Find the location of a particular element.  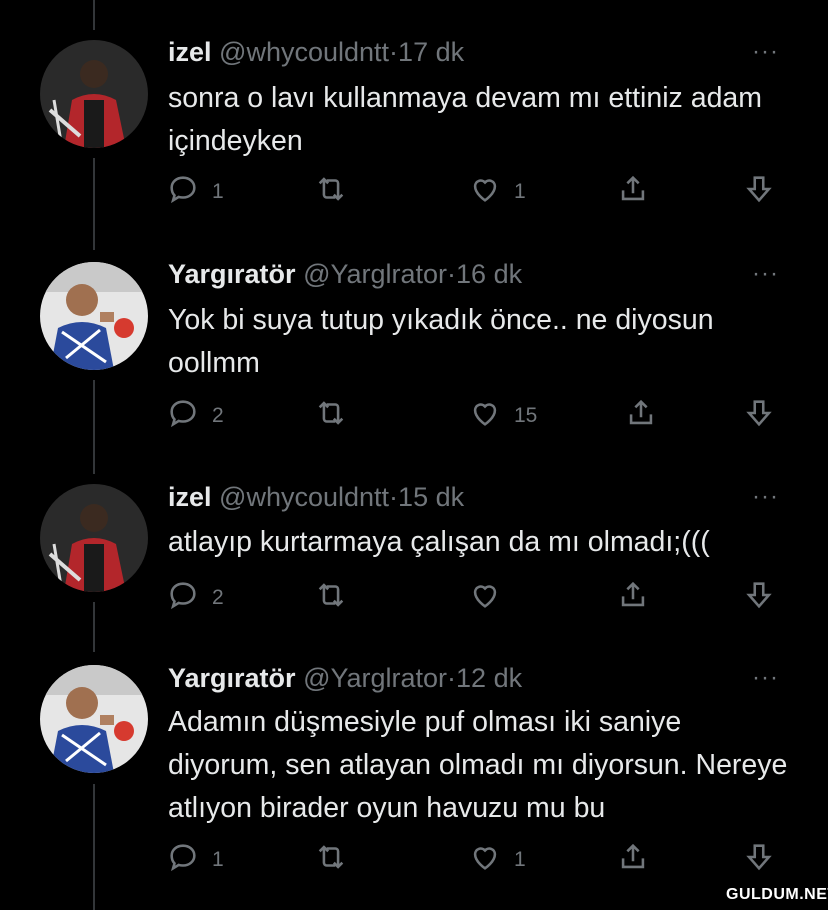

tweet-header: izel @whycouldntt·17 dk is located at coordinates (316, 52).